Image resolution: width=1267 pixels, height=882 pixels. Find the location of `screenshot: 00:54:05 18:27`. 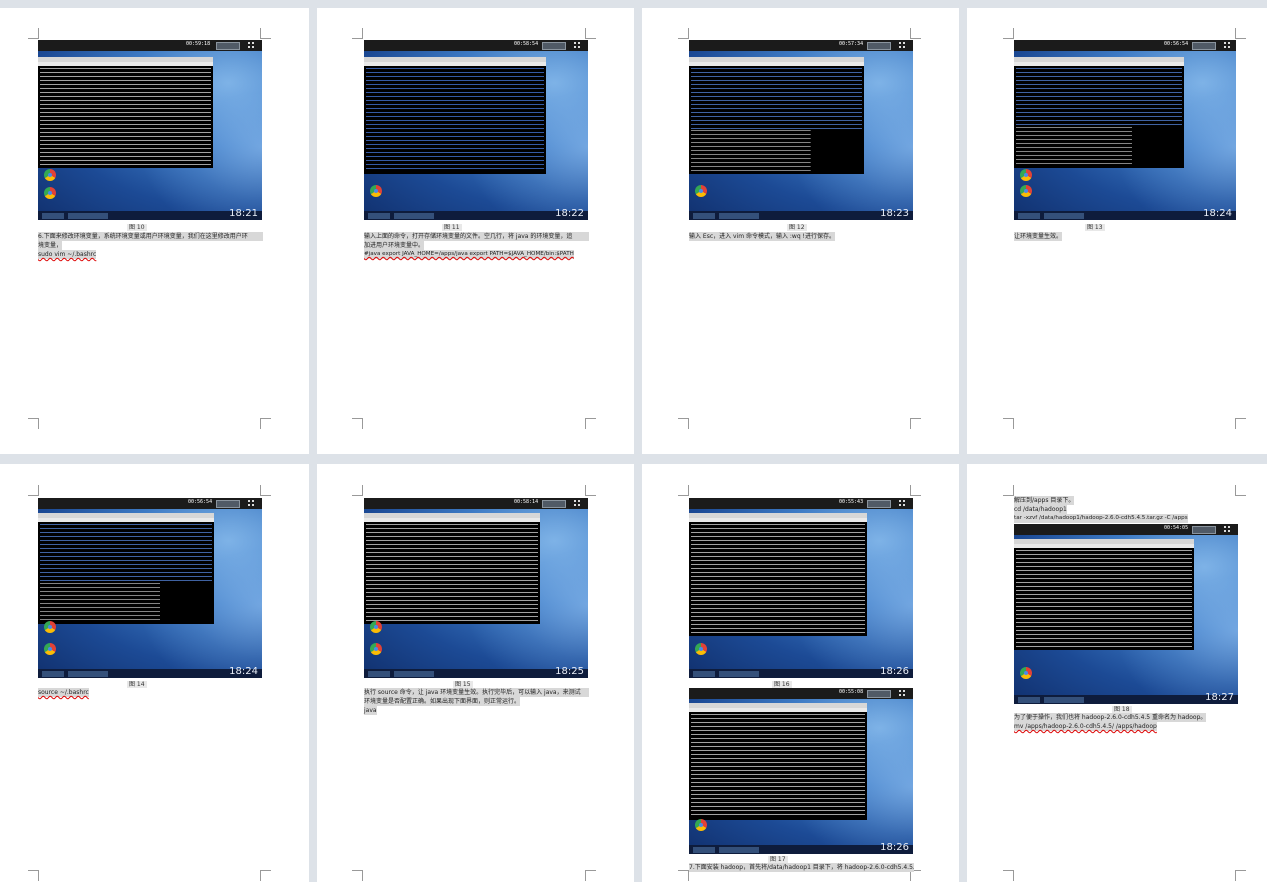

screenshot: 00:54:05 18:27 is located at coordinates (1126, 614).